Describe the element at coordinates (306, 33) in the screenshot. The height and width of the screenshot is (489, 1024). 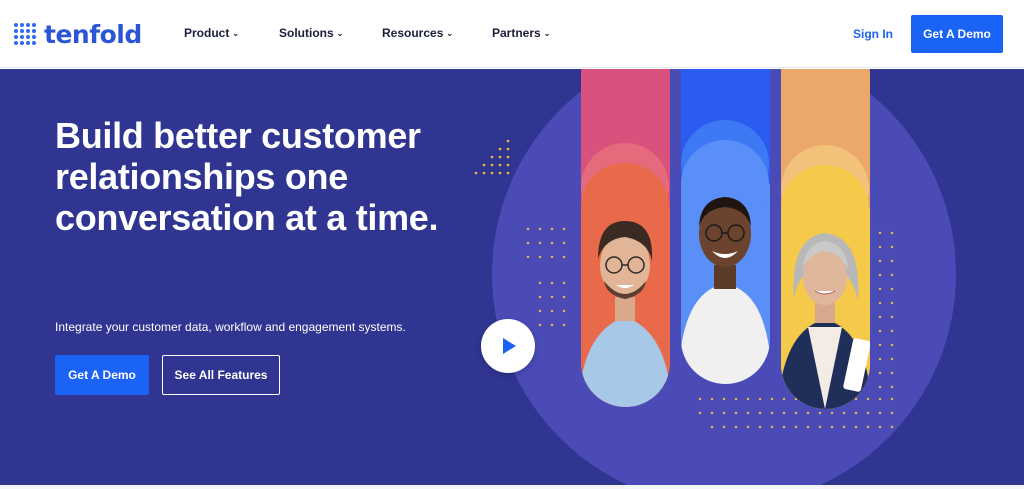
I see `nav-item-label: Solutions` at that location.